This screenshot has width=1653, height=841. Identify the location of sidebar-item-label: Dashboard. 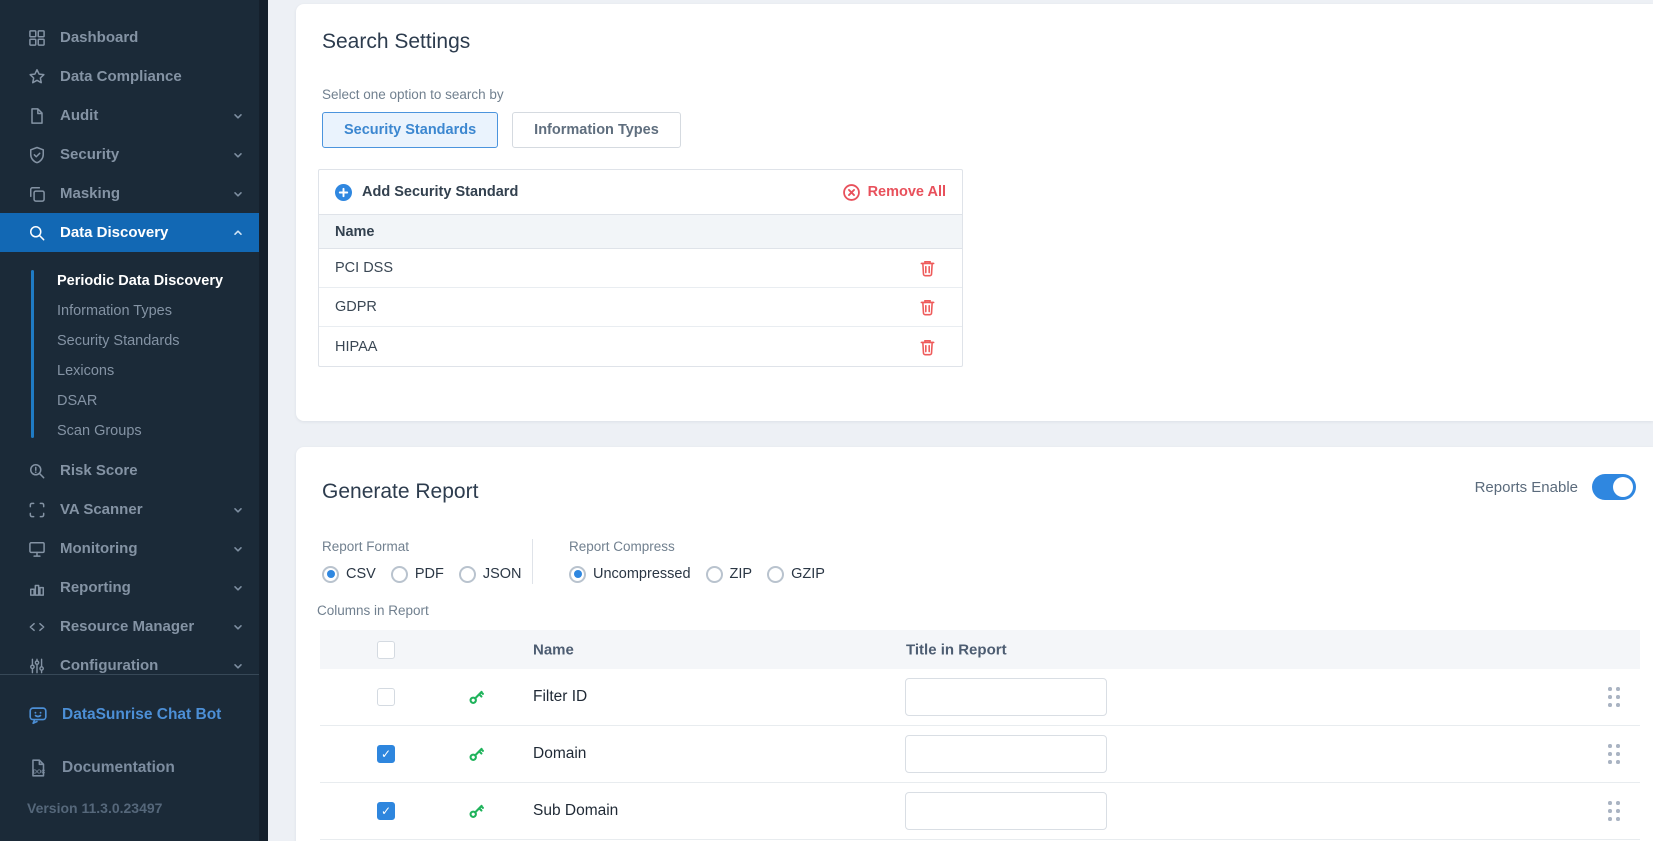
(99, 37).